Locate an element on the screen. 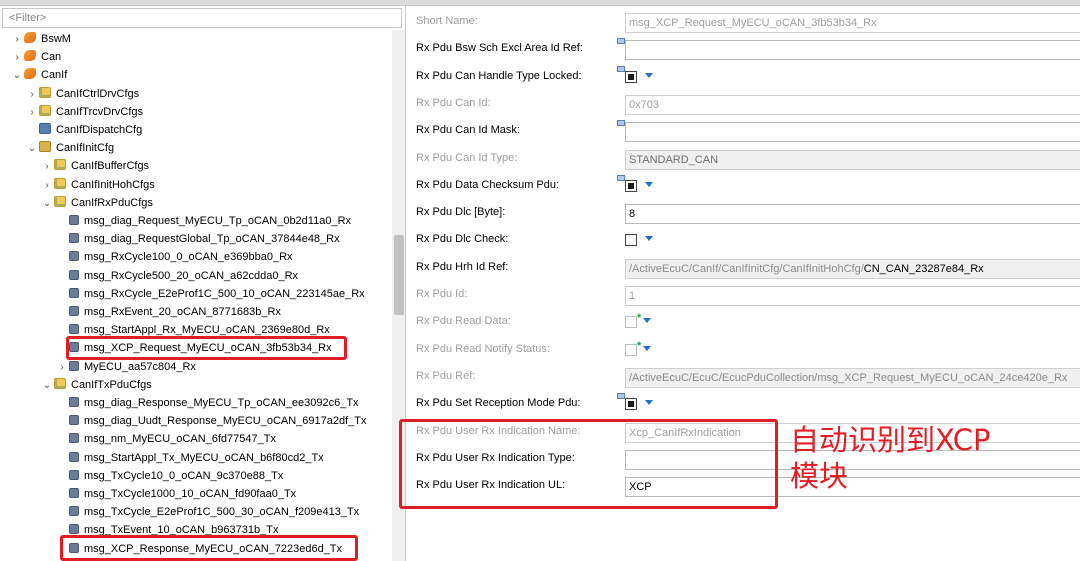 Image resolution: width=1080 pixels, height=561 pixels. tree-item: › CanIfInitHohCfgs is located at coordinates (98, 185).